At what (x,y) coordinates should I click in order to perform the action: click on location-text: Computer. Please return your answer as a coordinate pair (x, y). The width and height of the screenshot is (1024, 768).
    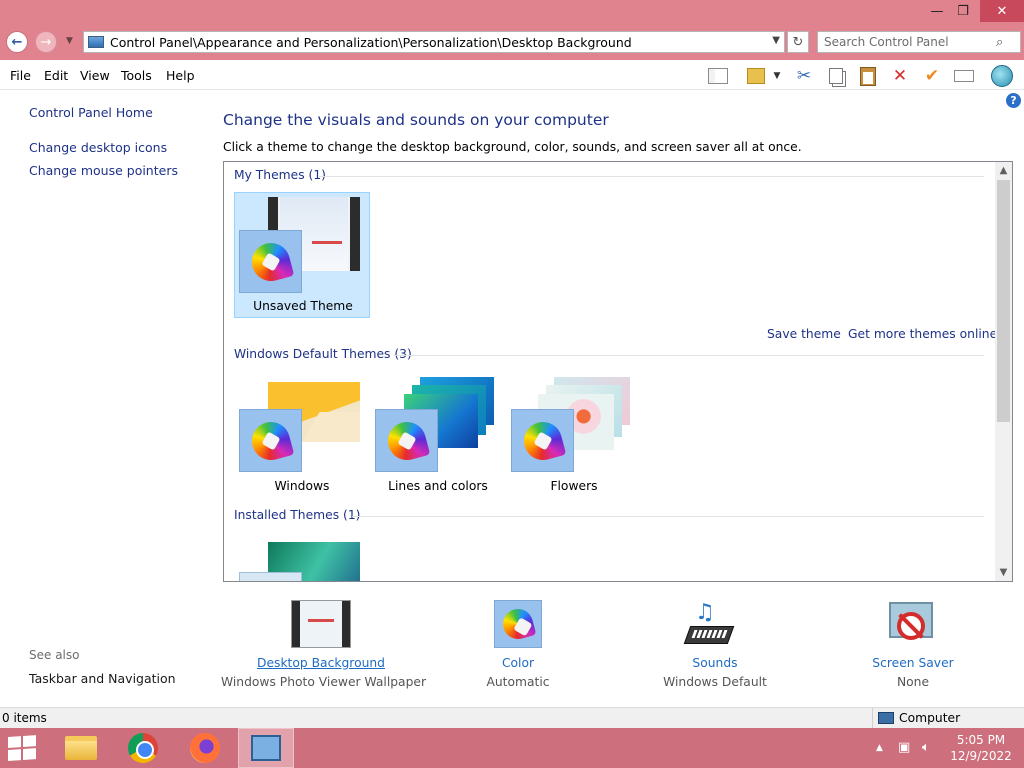
    Looking at the image, I should click on (930, 718).